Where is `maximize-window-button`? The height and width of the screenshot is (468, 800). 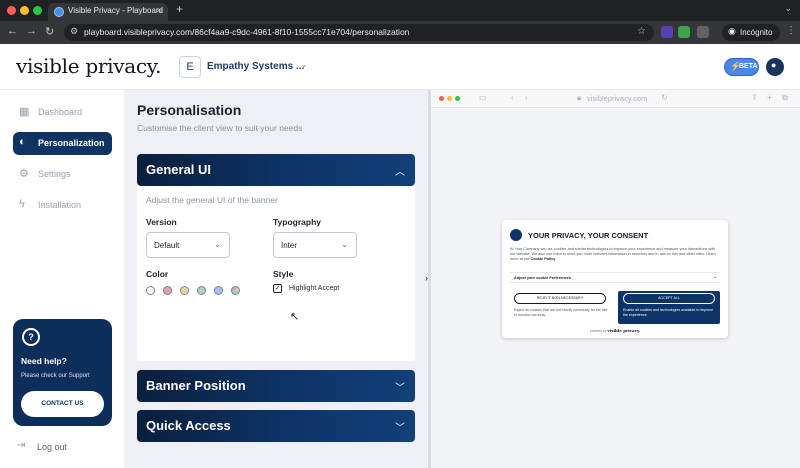
maximize-window-button is located at coordinates (37, 10).